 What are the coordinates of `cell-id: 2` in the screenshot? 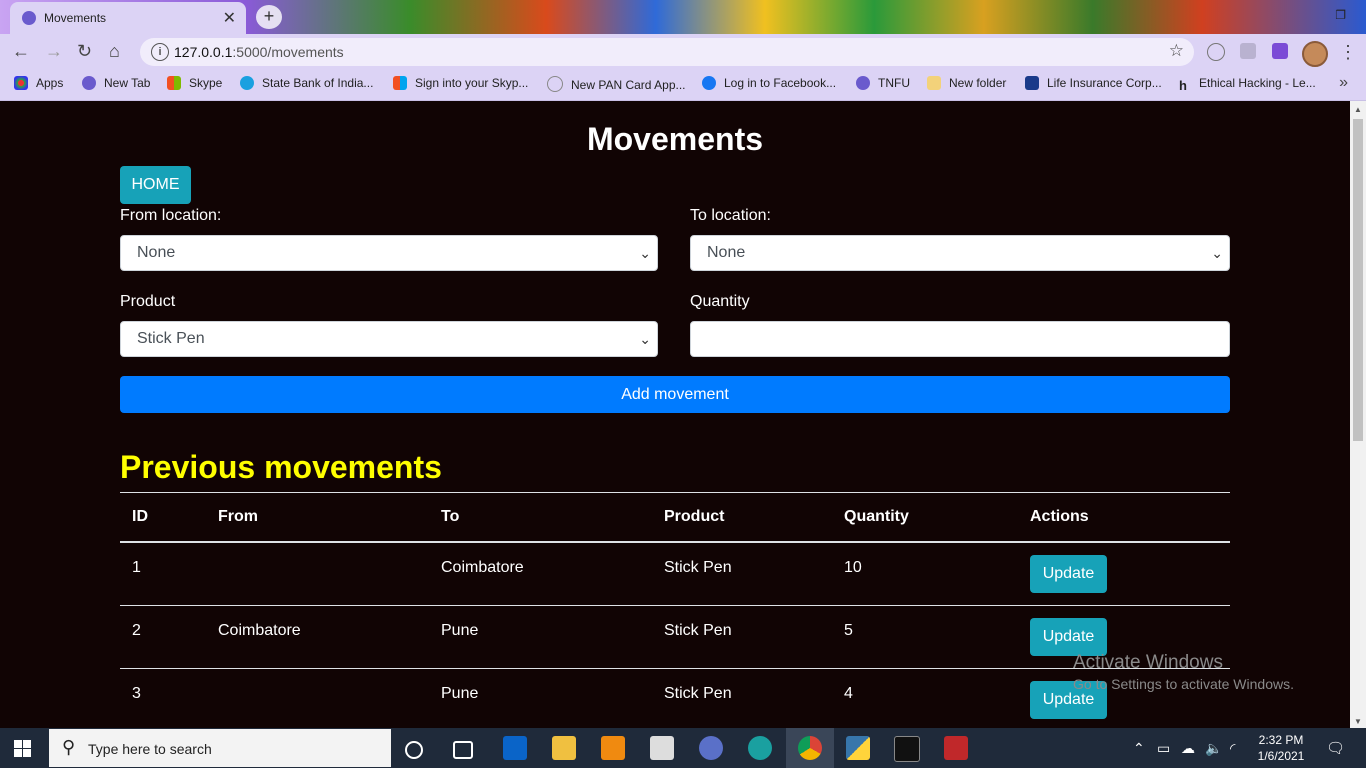 It's located at (136, 630).